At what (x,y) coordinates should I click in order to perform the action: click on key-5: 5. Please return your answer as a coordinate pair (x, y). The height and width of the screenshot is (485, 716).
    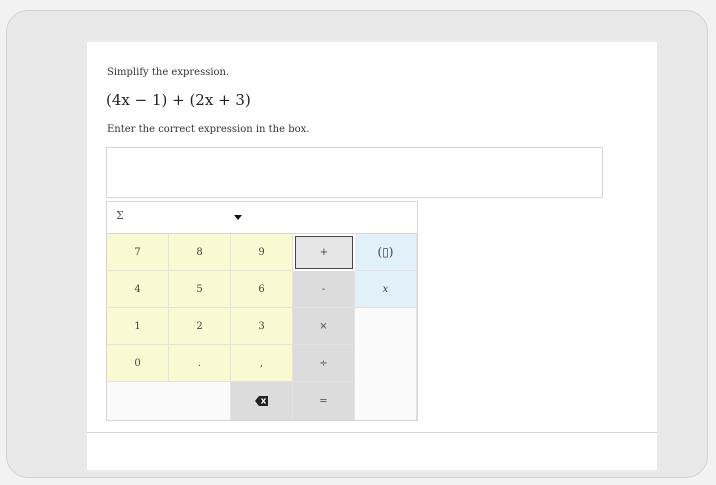
    Looking at the image, I should click on (200, 289).